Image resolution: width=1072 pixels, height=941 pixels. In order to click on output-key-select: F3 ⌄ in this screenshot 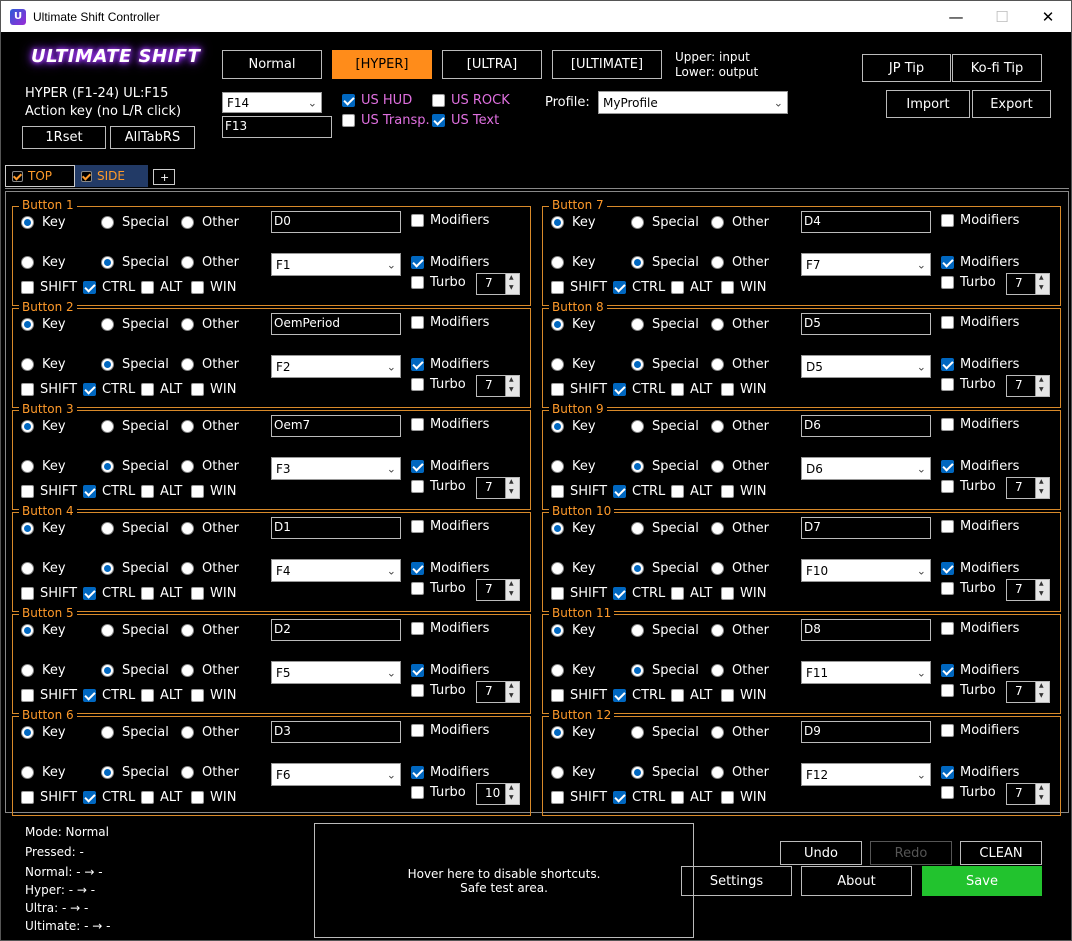, I will do `click(336, 468)`.